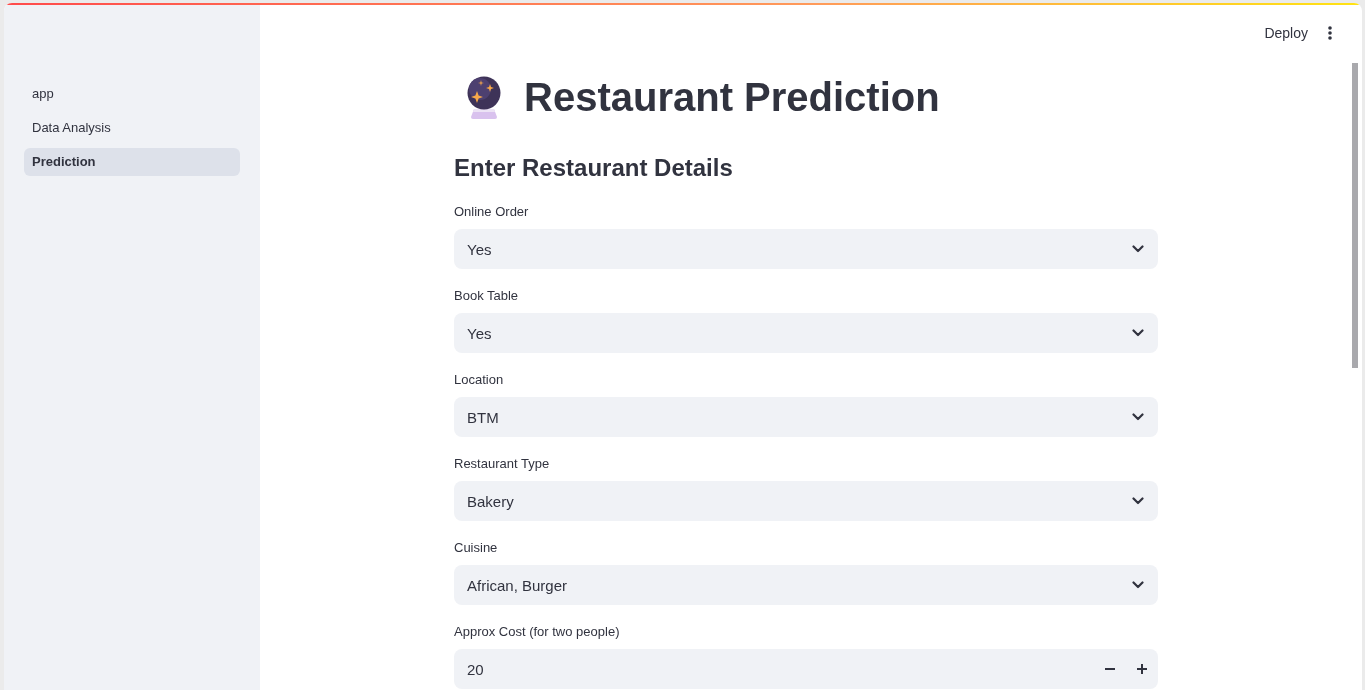 This screenshot has width=1365, height=690. I want to click on dropdown-select: African, Burger, so click(806, 585).